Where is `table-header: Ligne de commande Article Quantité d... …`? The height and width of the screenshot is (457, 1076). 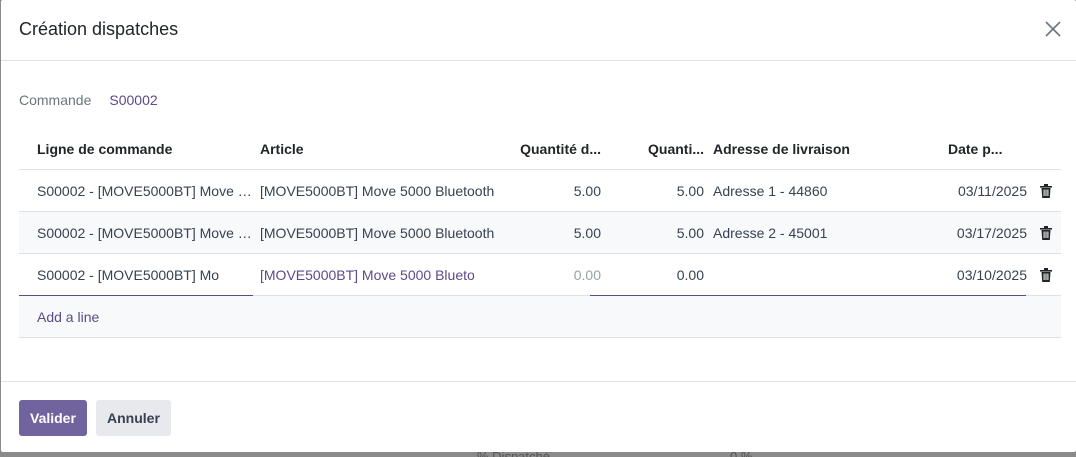 table-header: Ligne de commande Article Quantité d... … is located at coordinates (540, 149).